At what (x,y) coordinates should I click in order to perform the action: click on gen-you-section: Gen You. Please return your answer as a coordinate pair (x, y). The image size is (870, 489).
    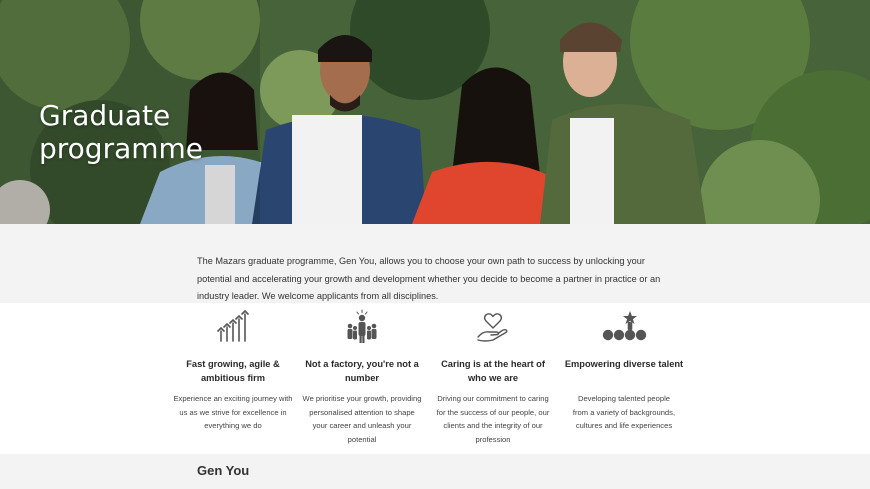
    Looking at the image, I should click on (435, 471).